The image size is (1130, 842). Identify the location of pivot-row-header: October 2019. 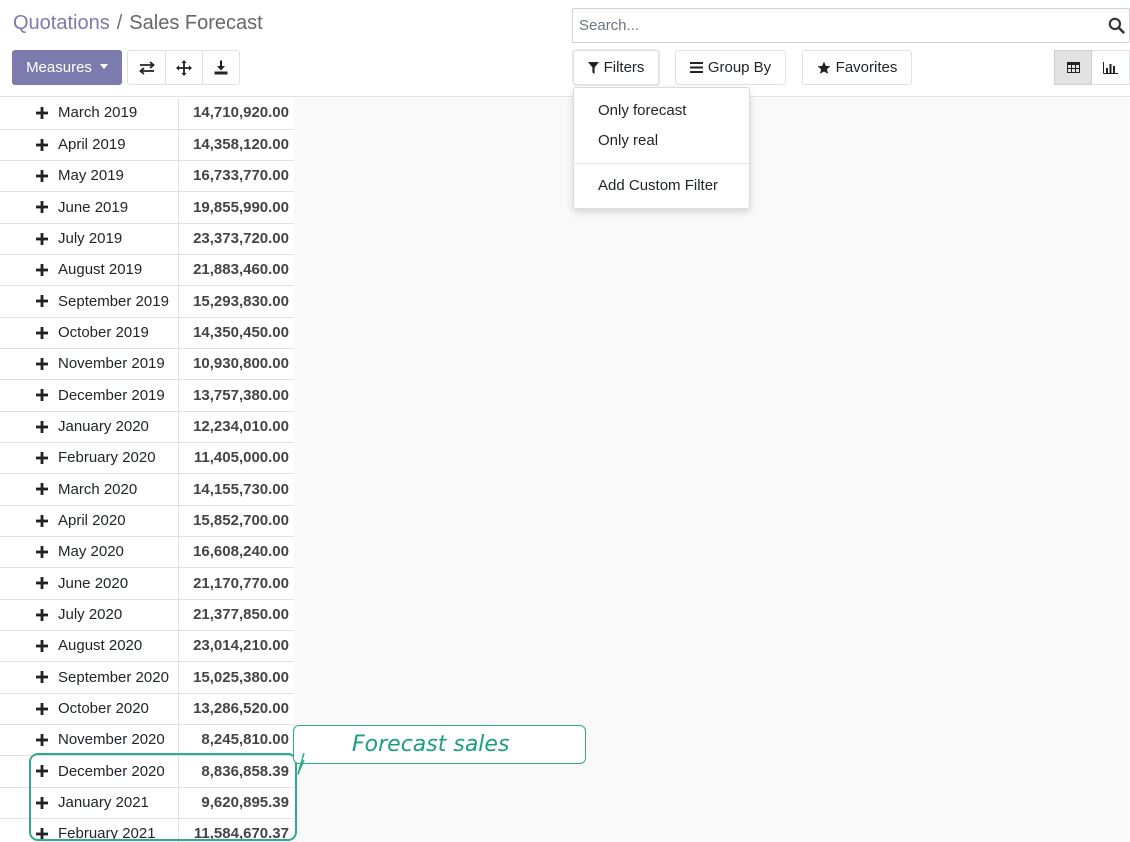
(89, 333).